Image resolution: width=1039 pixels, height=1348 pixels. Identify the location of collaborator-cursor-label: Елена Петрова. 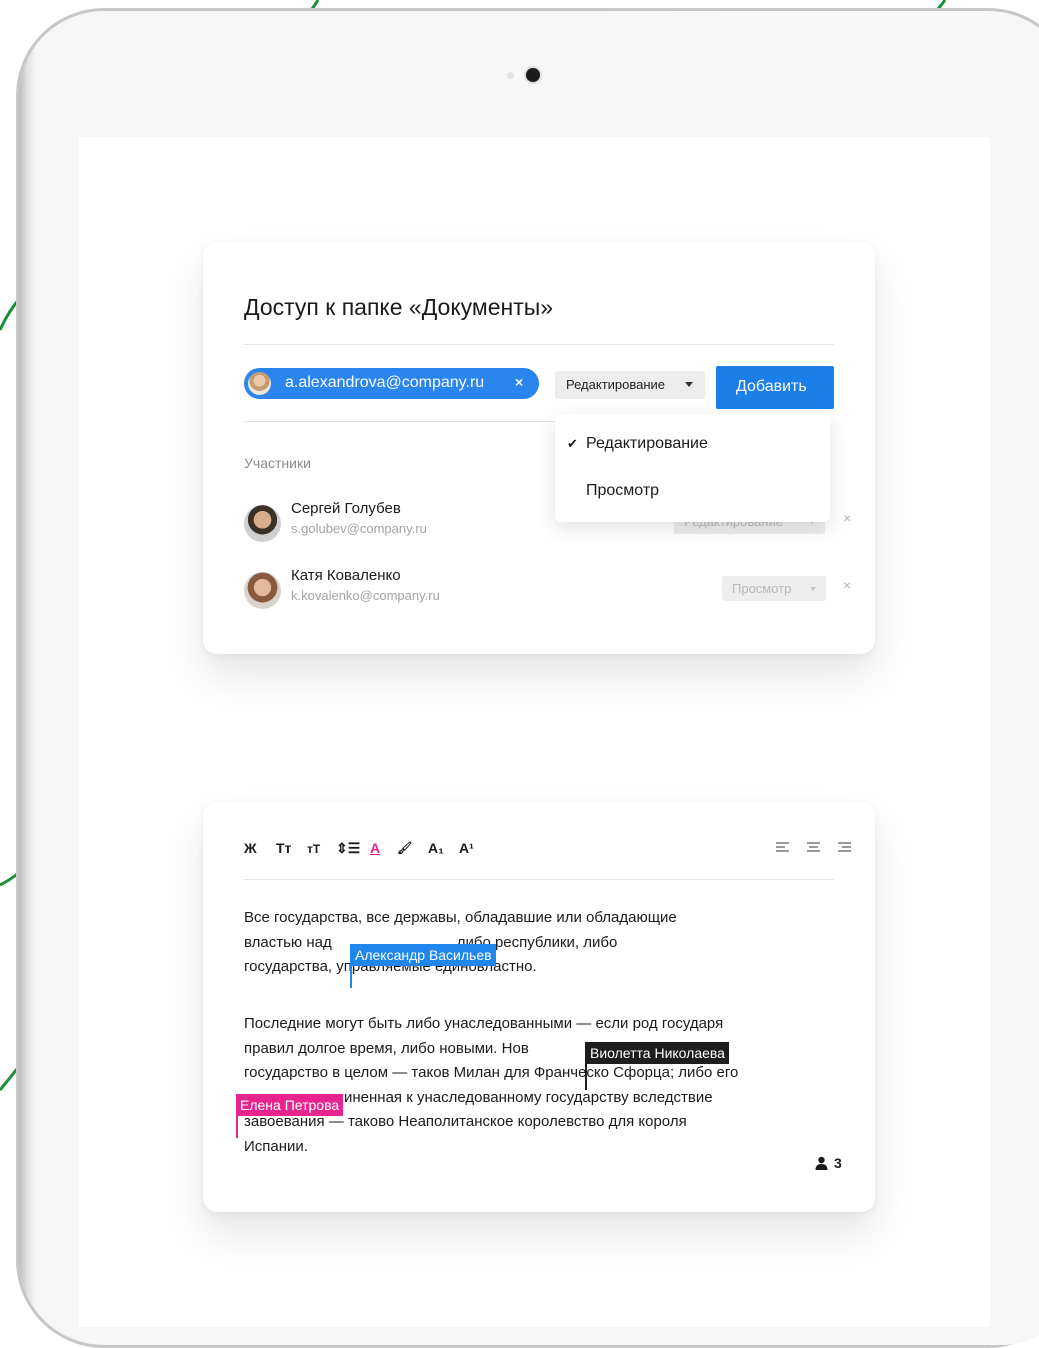
(290, 1105).